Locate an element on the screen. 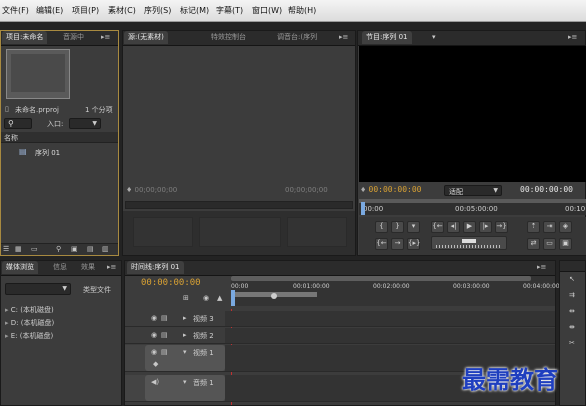 The height and width of the screenshot is (406, 586). list-view-icon: ☰ is located at coordinates (6, 249).